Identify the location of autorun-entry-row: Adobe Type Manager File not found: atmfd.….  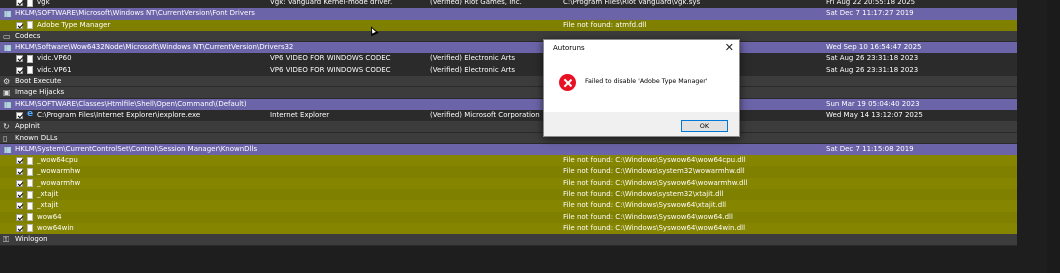
(508, 25).